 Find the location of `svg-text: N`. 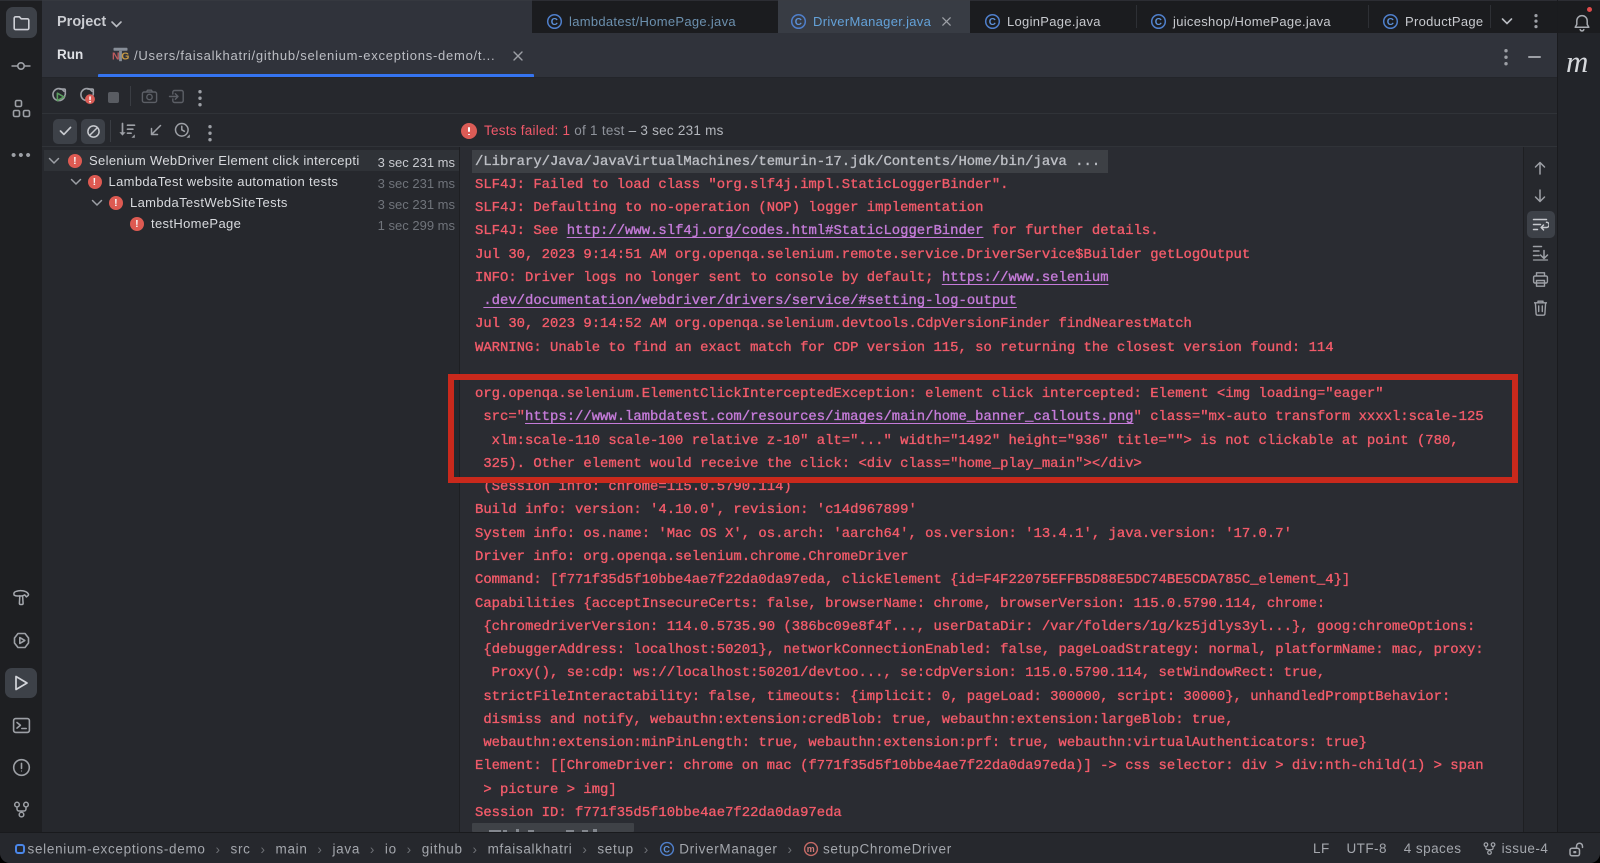

svg-text: N is located at coordinates (116, 57).